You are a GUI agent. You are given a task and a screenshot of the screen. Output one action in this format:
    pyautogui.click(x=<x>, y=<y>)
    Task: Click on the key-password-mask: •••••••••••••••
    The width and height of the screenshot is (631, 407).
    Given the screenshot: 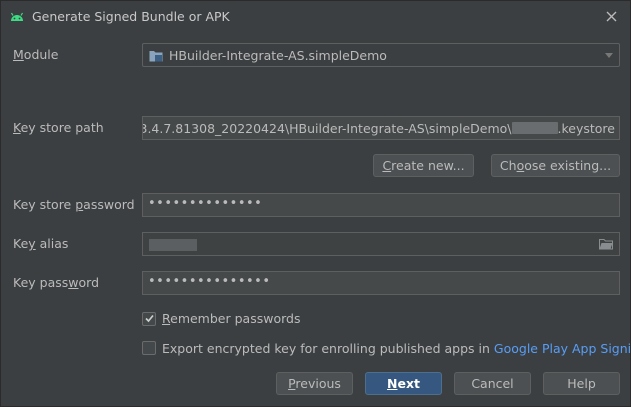 What is the action you would take?
    pyautogui.click(x=209, y=281)
    